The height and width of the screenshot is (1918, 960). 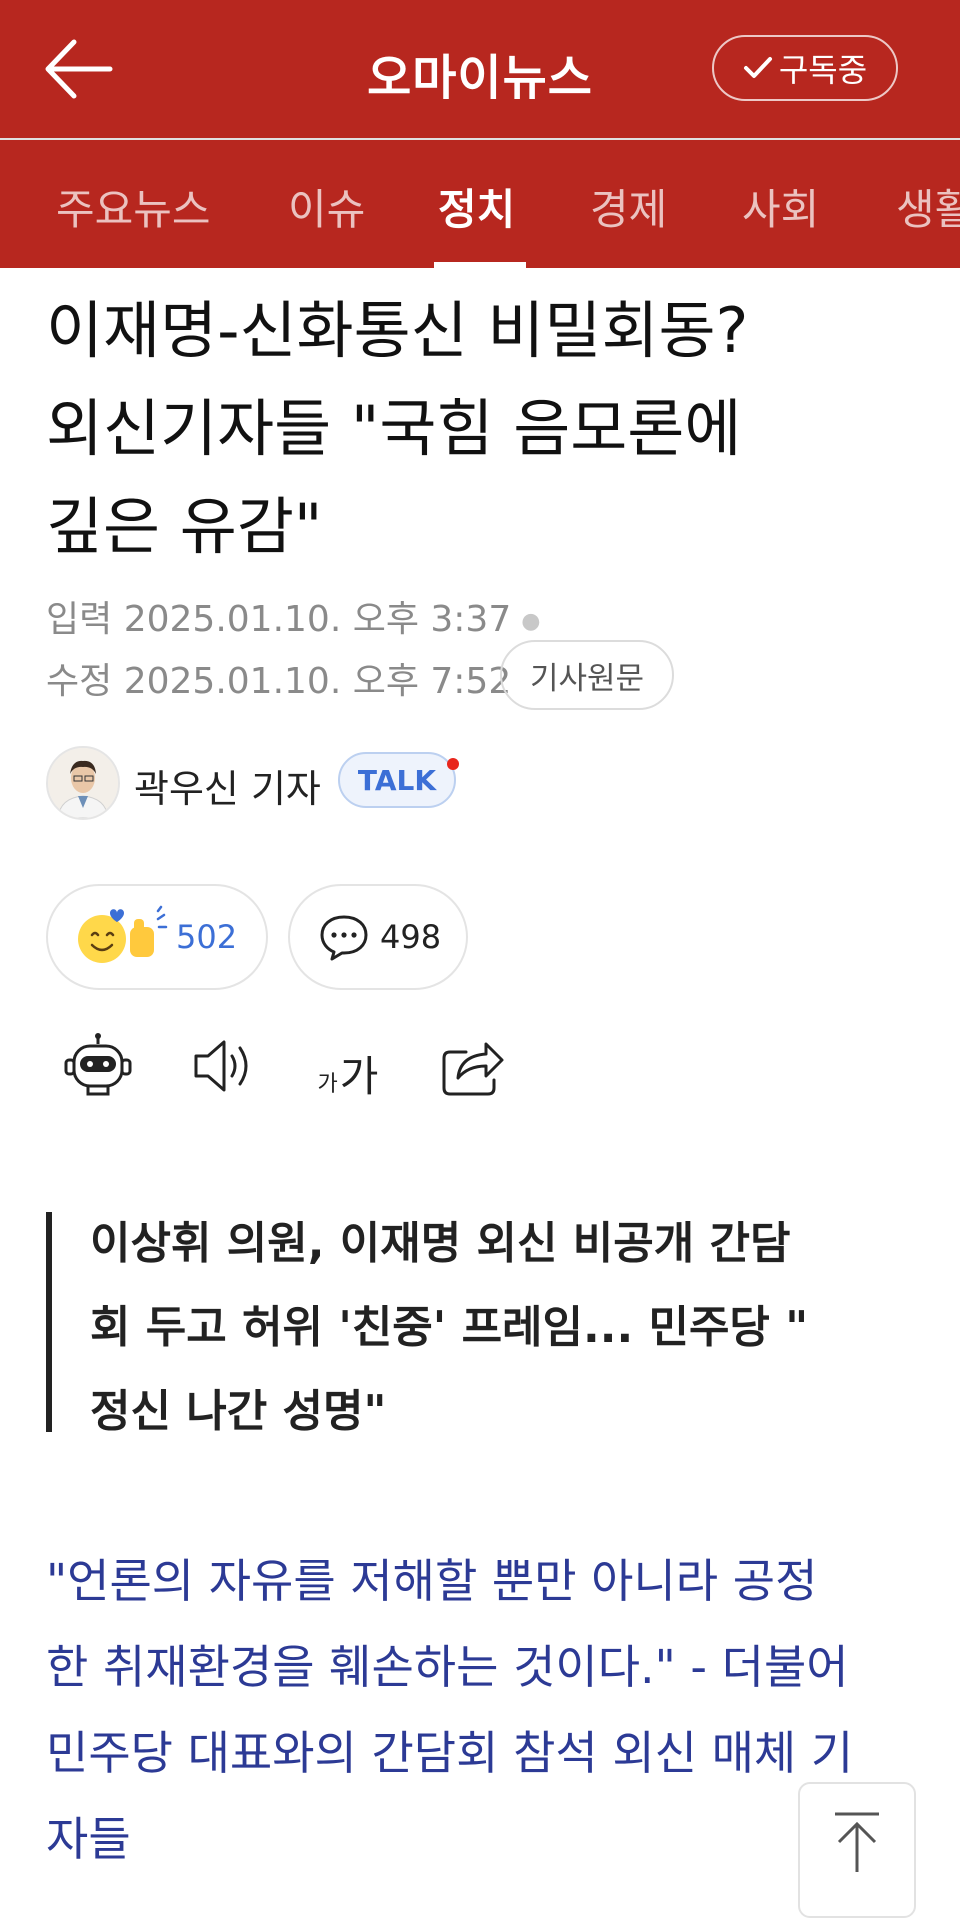 What do you see at coordinates (184, 526) in the screenshot?
I see `headline-line: 깊은 유감"` at bounding box center [184, 526].